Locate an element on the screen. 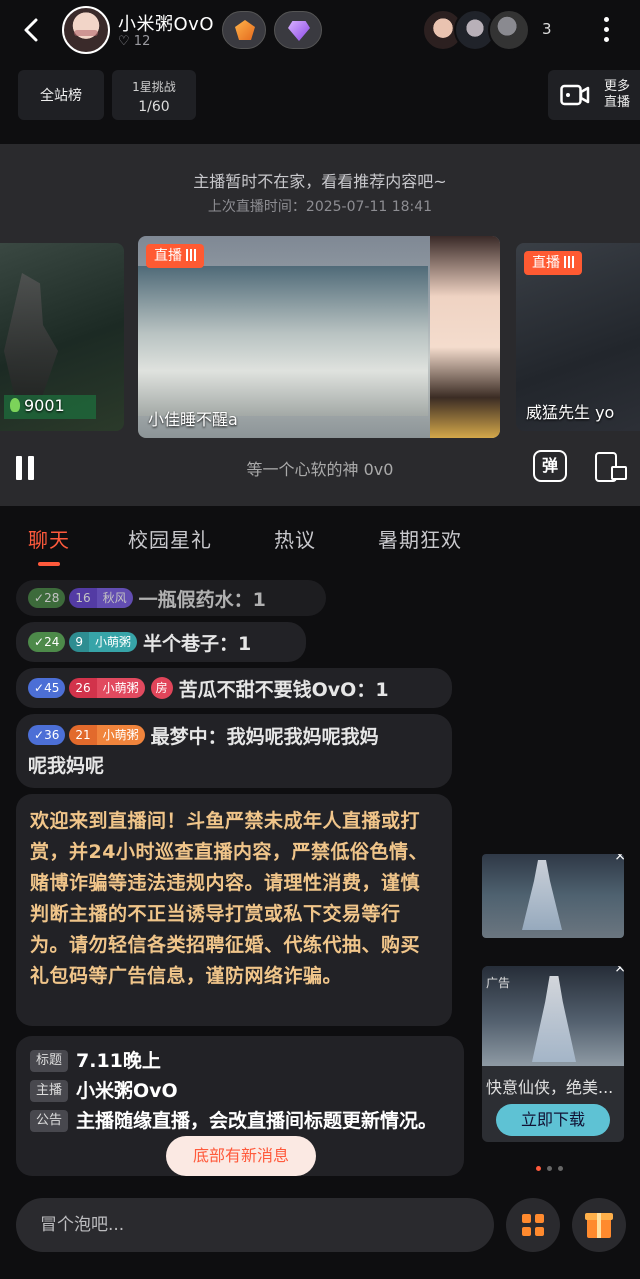  ad-pagination-dots is located at coordinates (553, 1163).